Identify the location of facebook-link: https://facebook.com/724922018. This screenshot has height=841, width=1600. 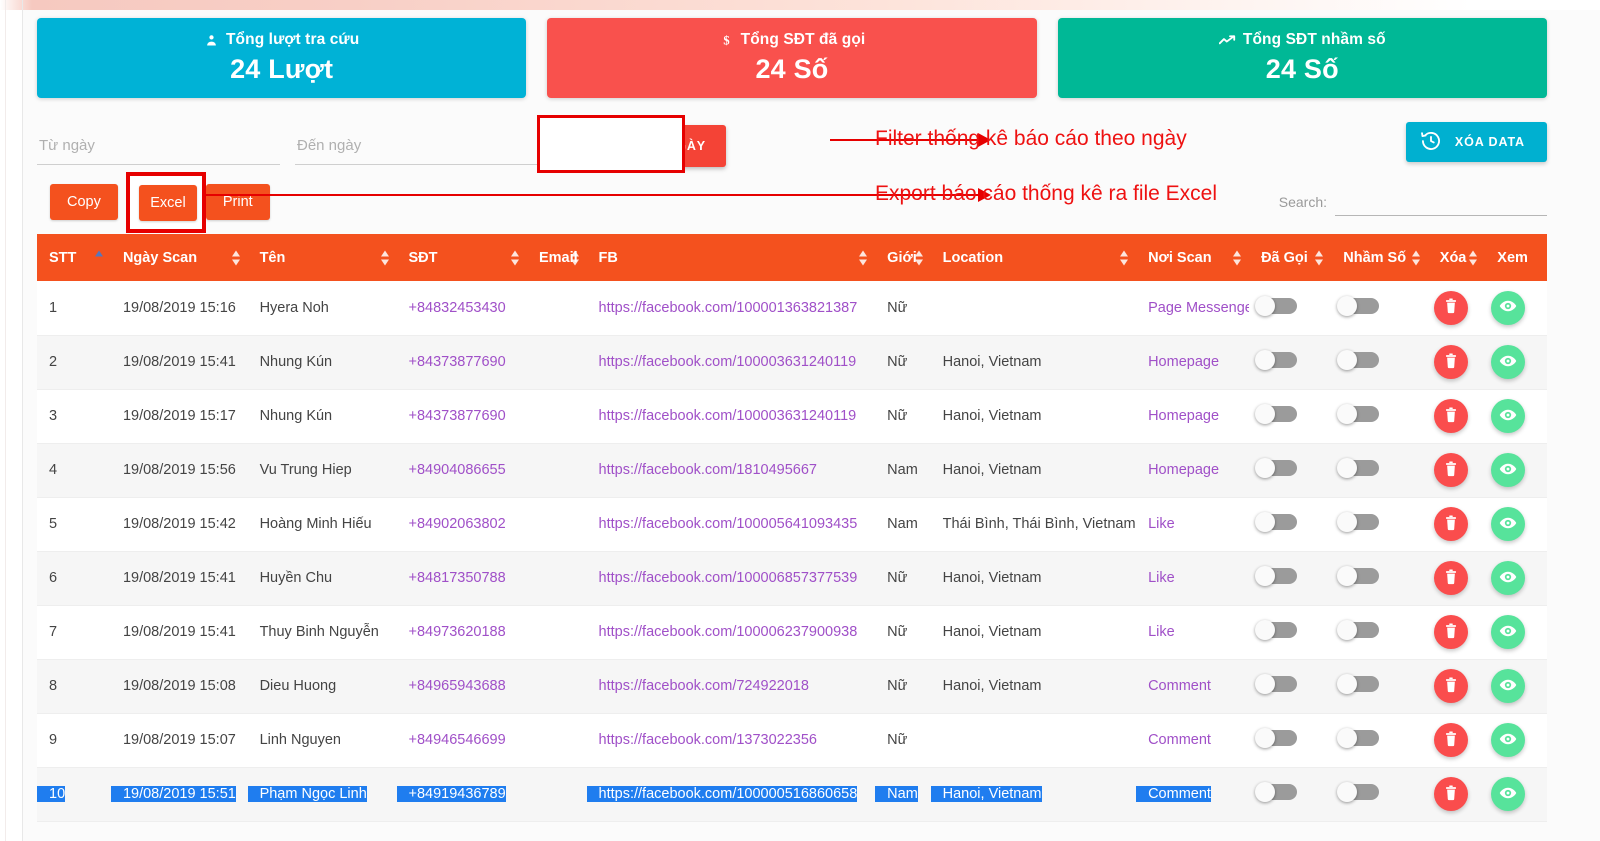
(698, 686).